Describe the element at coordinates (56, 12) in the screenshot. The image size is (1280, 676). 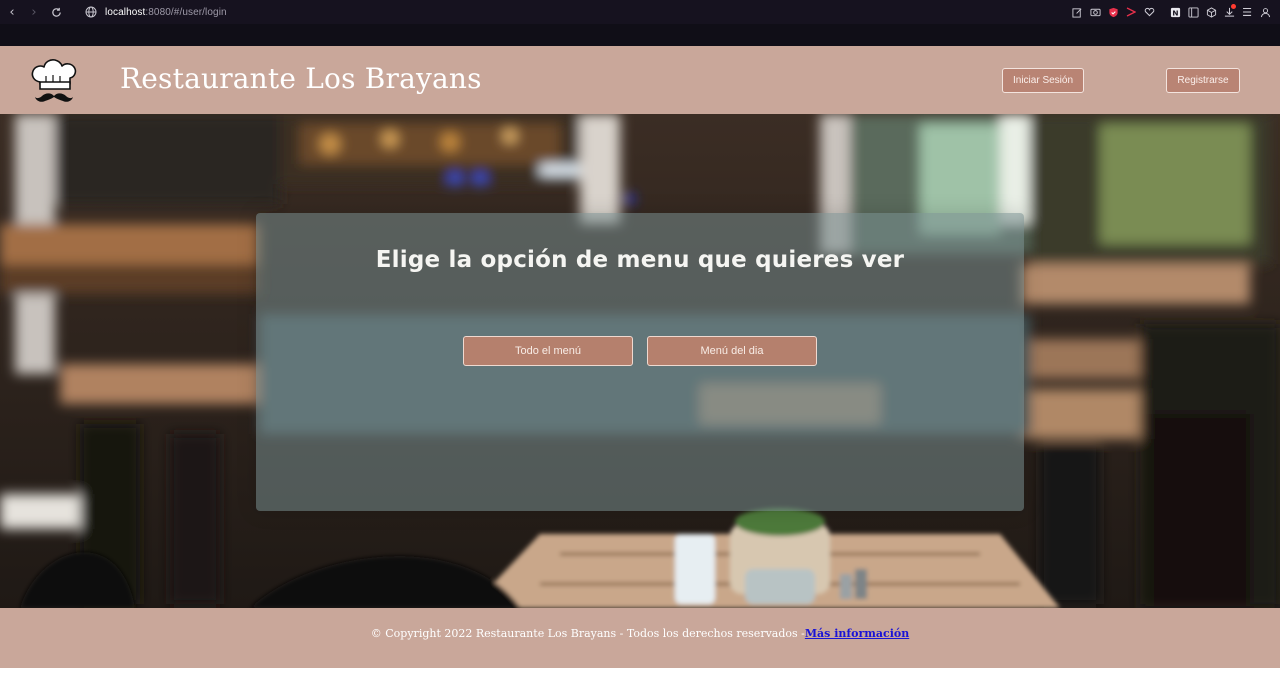
I see `reload-icon` at that location.